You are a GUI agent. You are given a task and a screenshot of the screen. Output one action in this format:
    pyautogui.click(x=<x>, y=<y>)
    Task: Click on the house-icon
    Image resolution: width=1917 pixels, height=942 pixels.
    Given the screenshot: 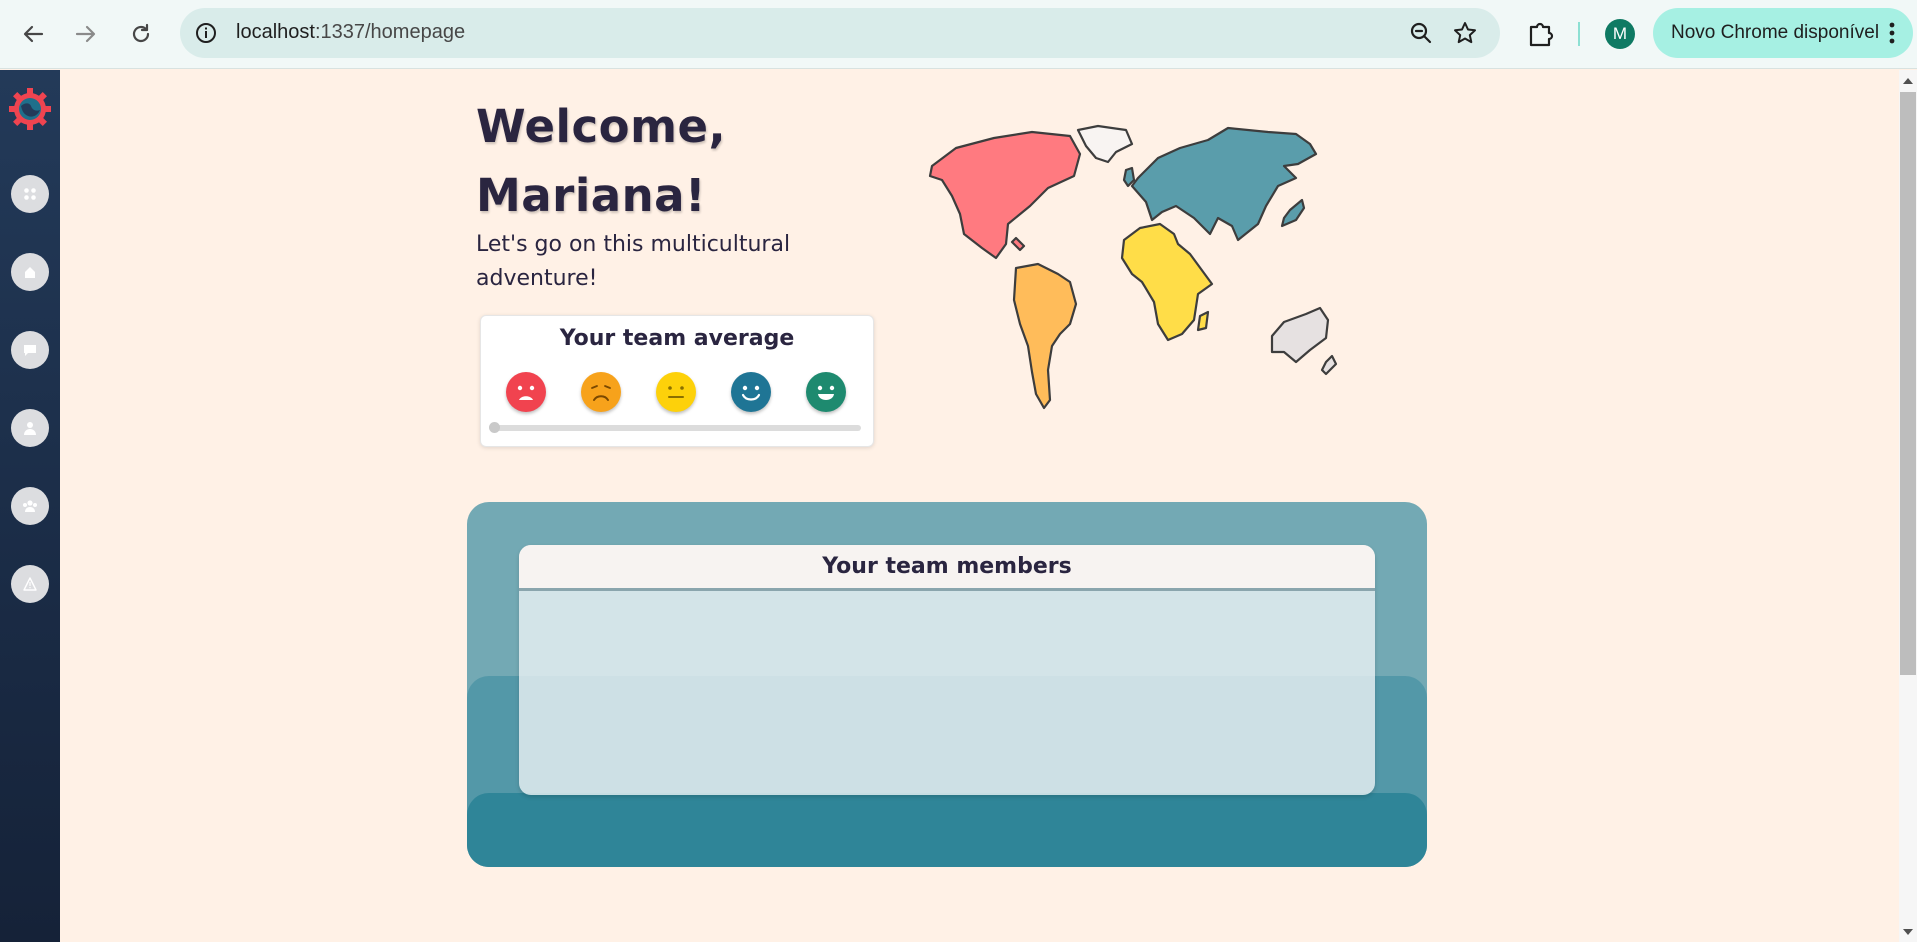 What is the action you would take?
    pyautogui.click(x=30, y=272)
    